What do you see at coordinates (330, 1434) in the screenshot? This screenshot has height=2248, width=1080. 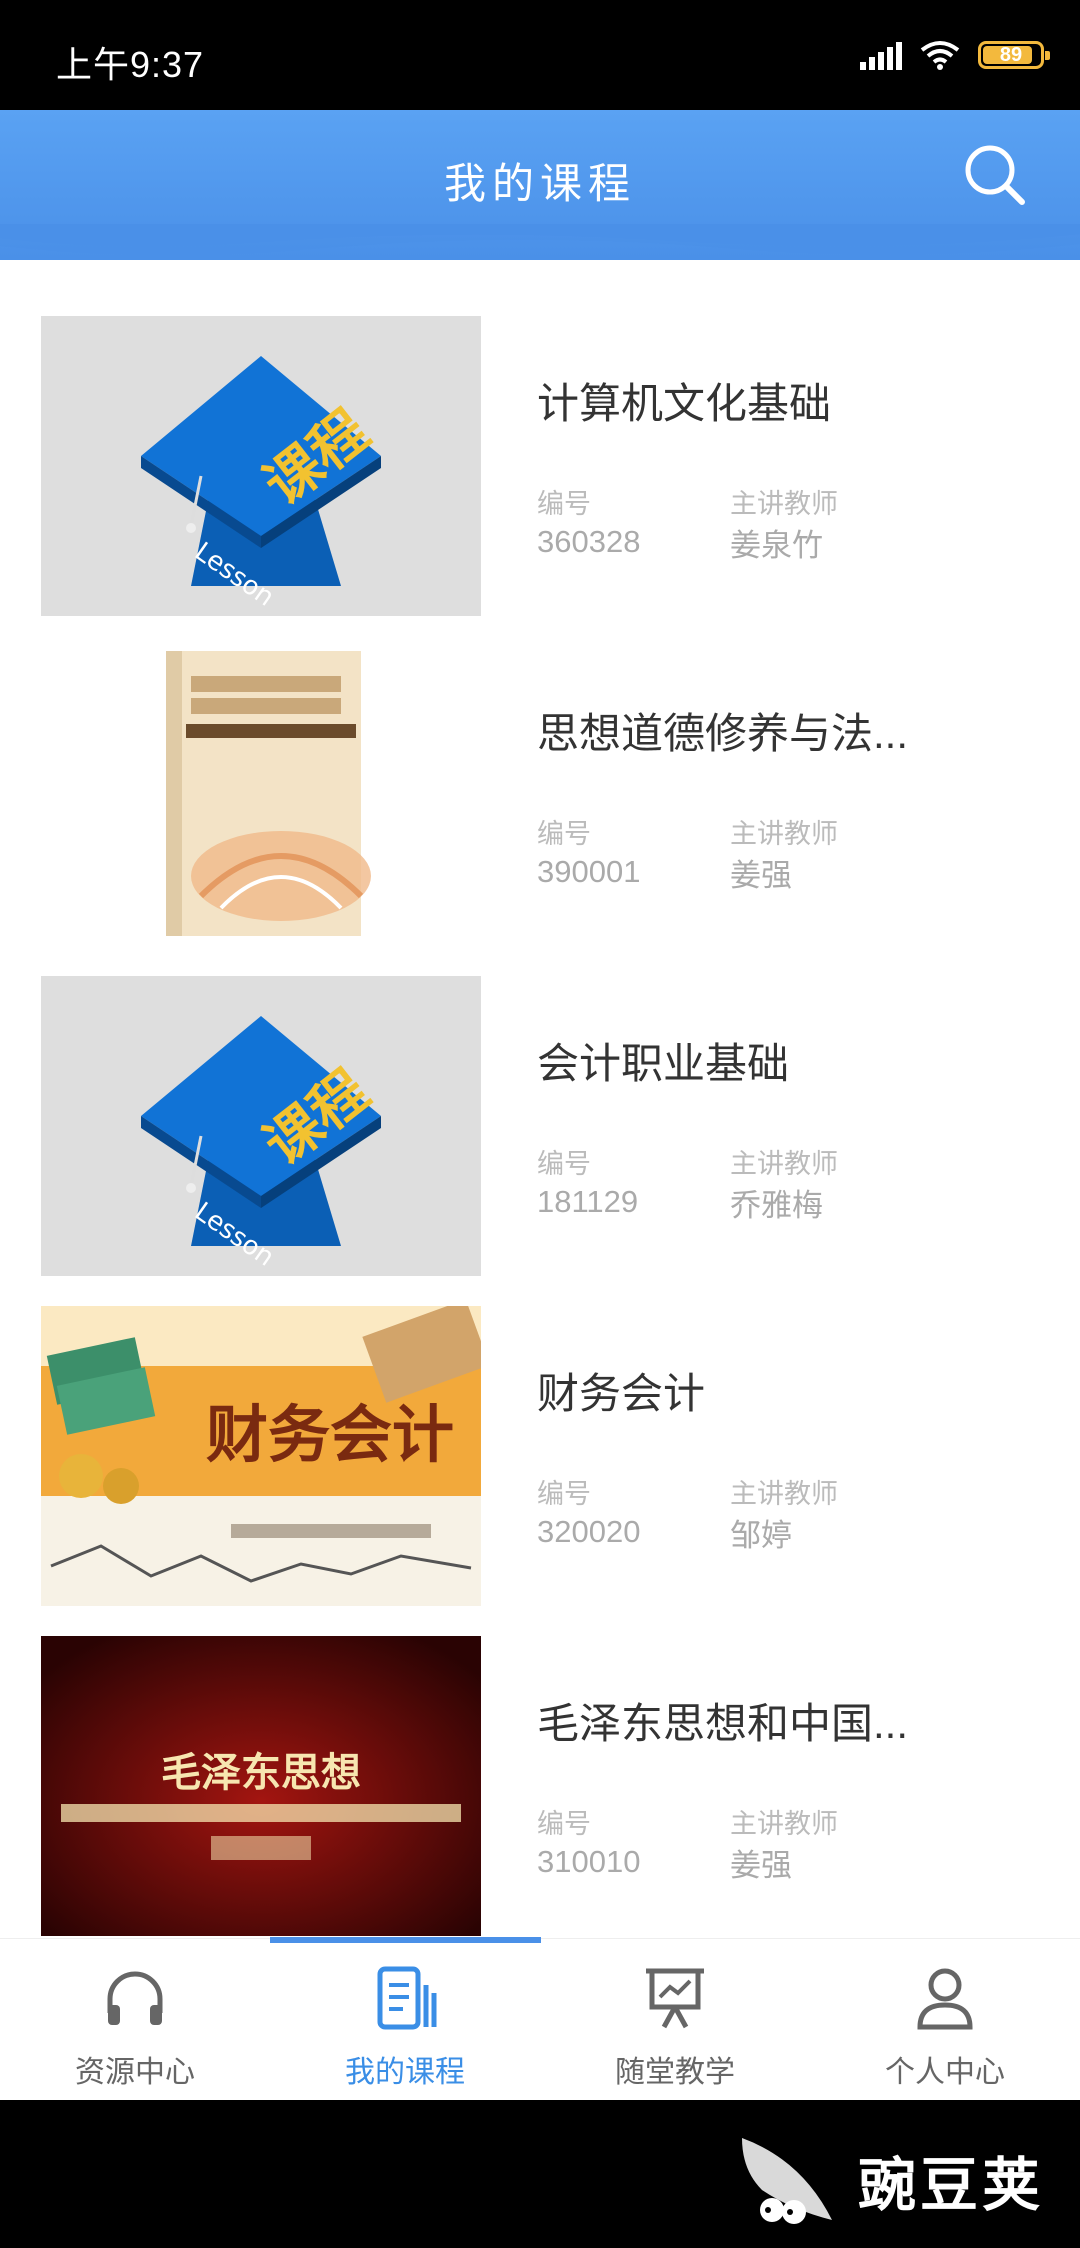 I see `svg-text: 财务会计` at bounding box center [330, 1434].